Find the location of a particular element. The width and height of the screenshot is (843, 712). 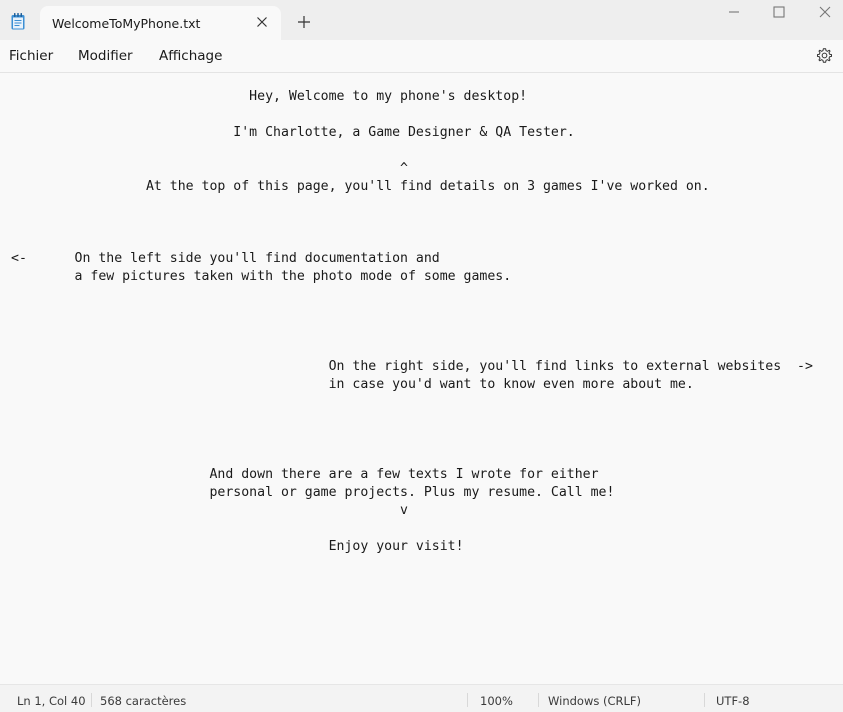

line-ending: Windows (CRLF) is located at coordinates (594, 701).